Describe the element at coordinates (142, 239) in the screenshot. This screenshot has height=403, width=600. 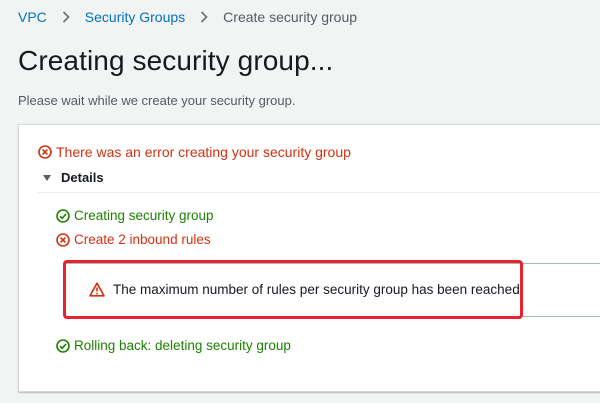
I see `step-label: Create 2 inbound rules` at that location.